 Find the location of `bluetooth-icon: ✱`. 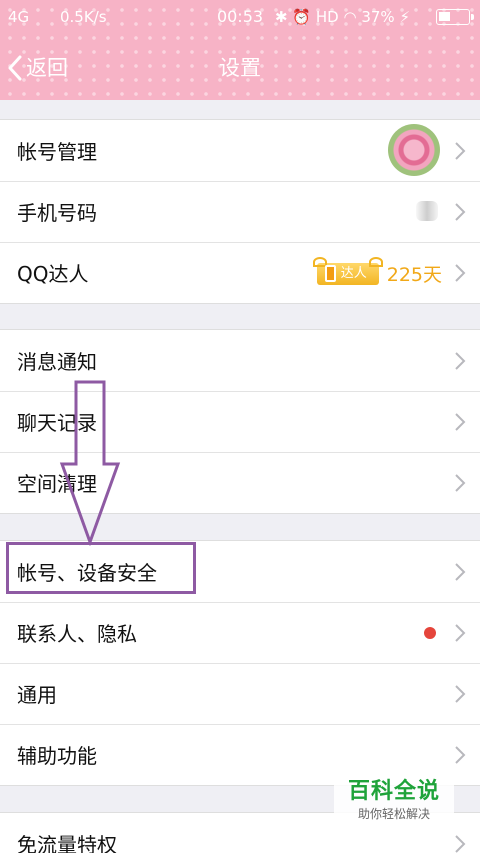

bluetooth-icon: ✱ is located at coordinates (281, 17).